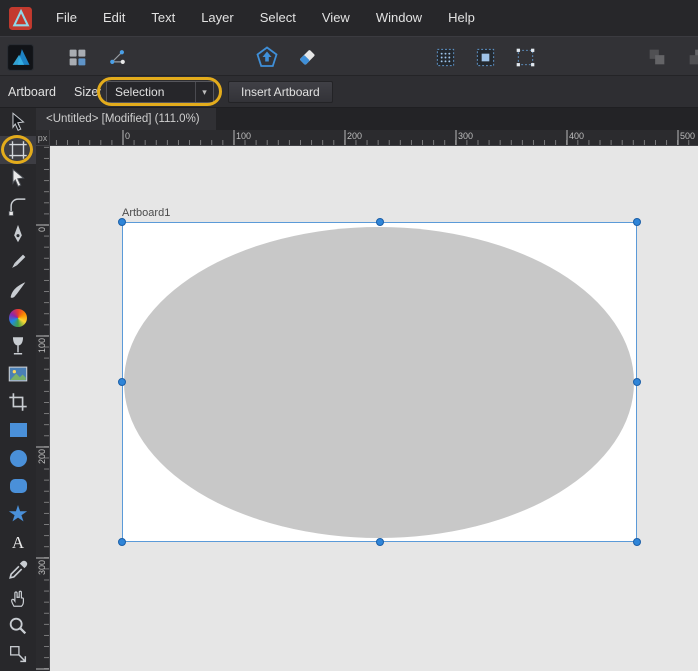 The width and height of the screenshot is (698, 671). What do you see at coordinates (287, 57) in the screenshot?
I see `toolbar-center-group` at bounding box center [287, 57].